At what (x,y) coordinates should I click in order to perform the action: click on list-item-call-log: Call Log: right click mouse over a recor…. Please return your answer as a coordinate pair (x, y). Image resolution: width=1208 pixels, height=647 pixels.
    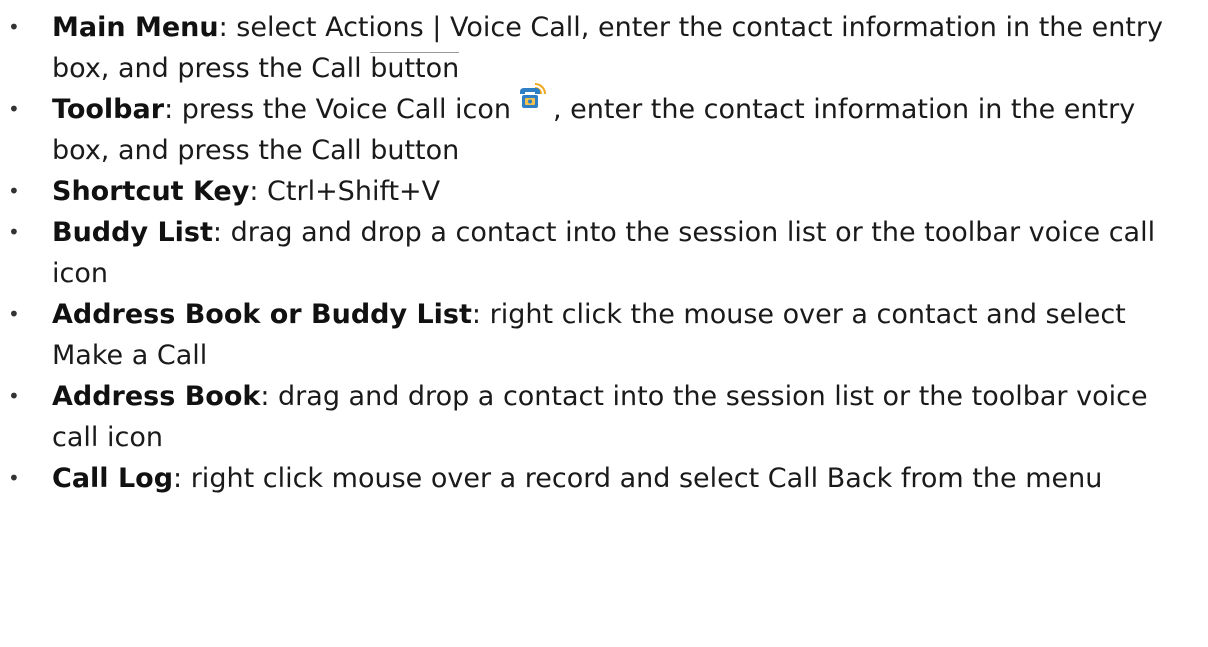
    Looking at the image, I should click on (604, 478).